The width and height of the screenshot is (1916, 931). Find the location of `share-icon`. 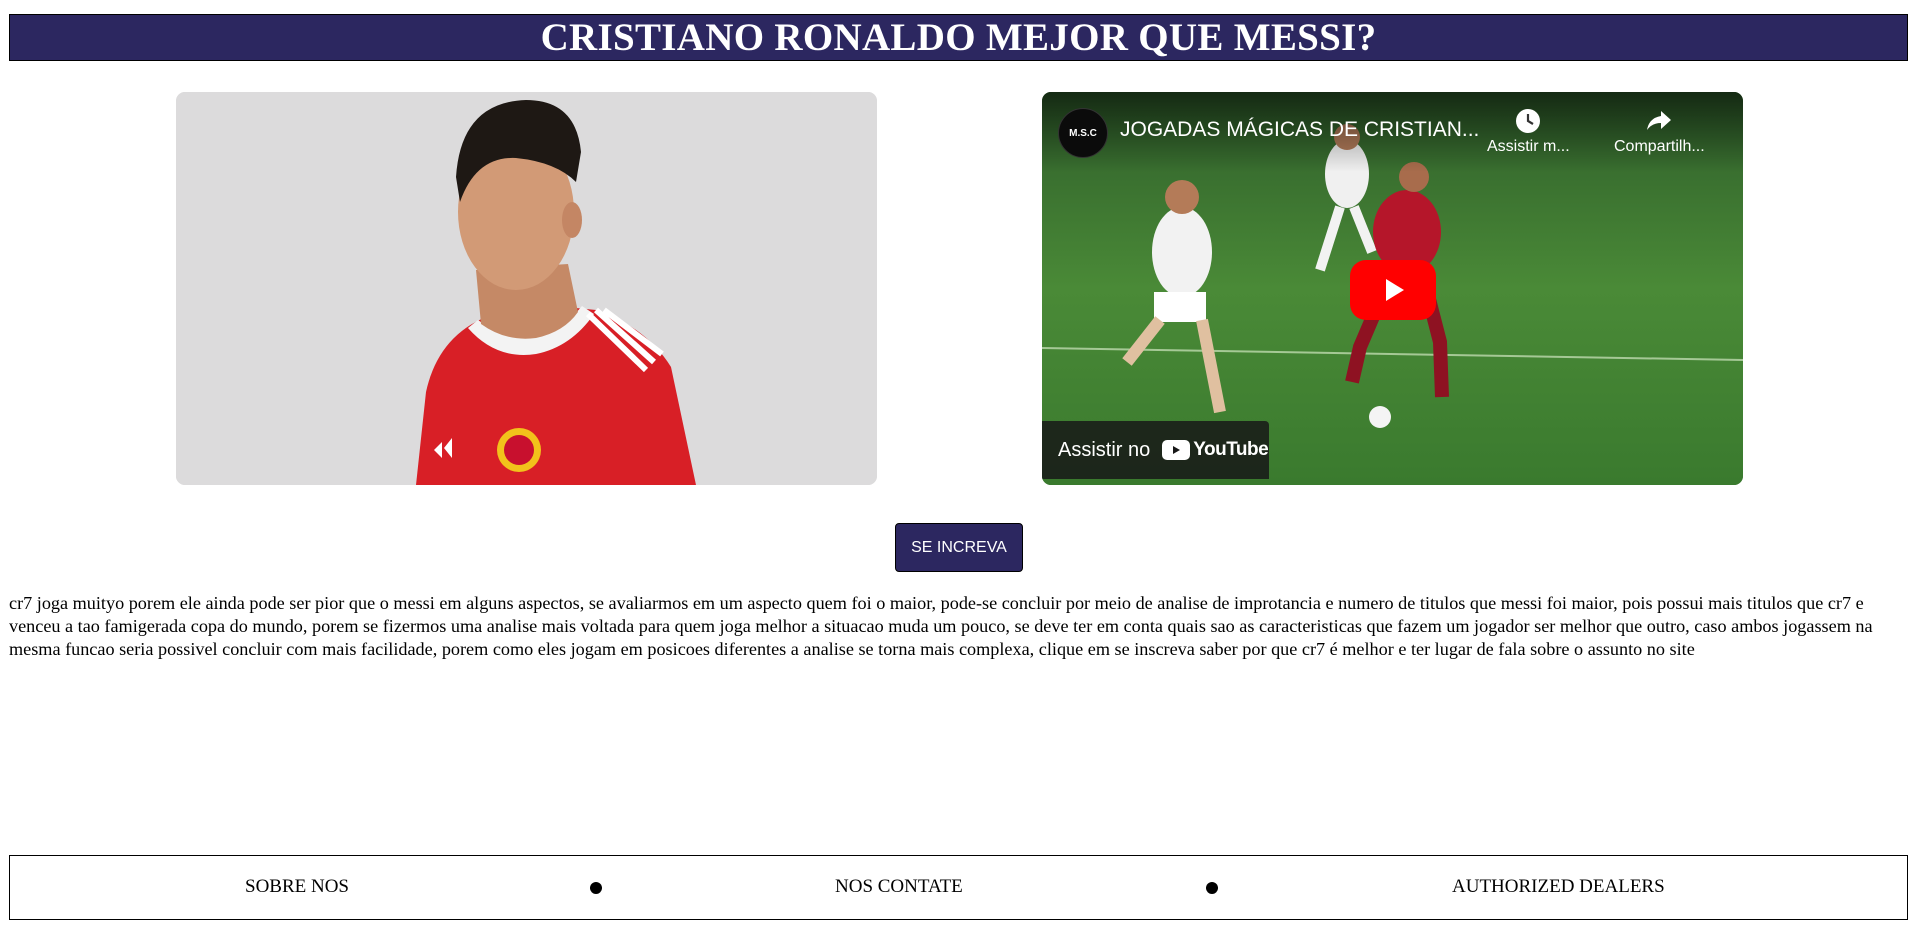

share-icon is located at coordinates (1659, 120).